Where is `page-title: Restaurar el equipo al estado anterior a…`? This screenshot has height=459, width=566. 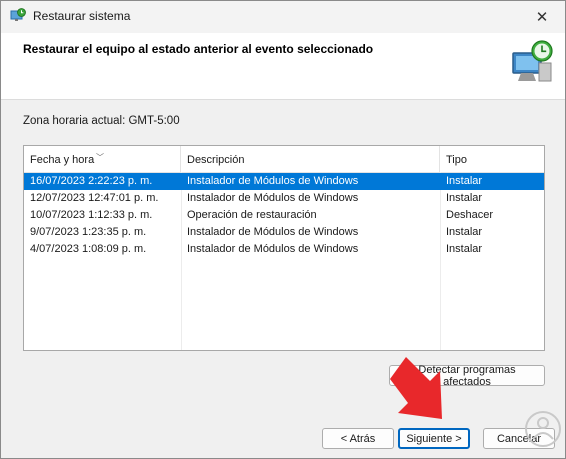
page-title: Restaurar el equipo al estado anterior a… is located at coordinates (198, 49).